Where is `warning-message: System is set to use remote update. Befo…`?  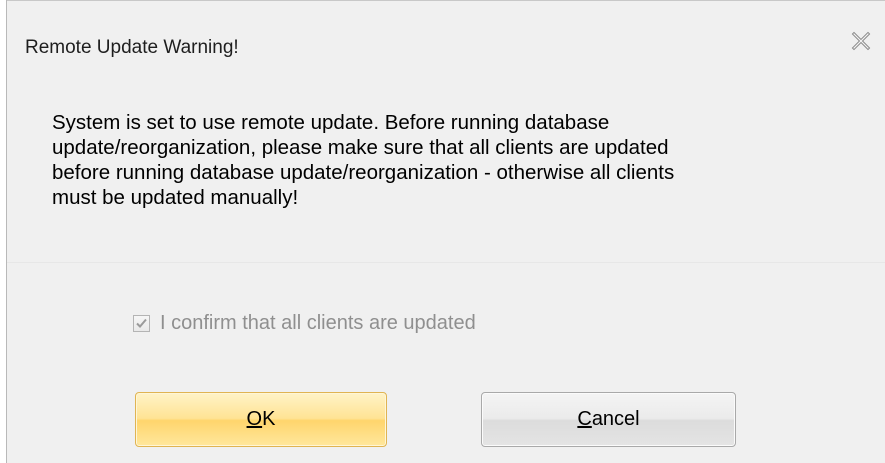 warning-message: System is set to use remote update. Befo… is located at coordinates (363, 160).